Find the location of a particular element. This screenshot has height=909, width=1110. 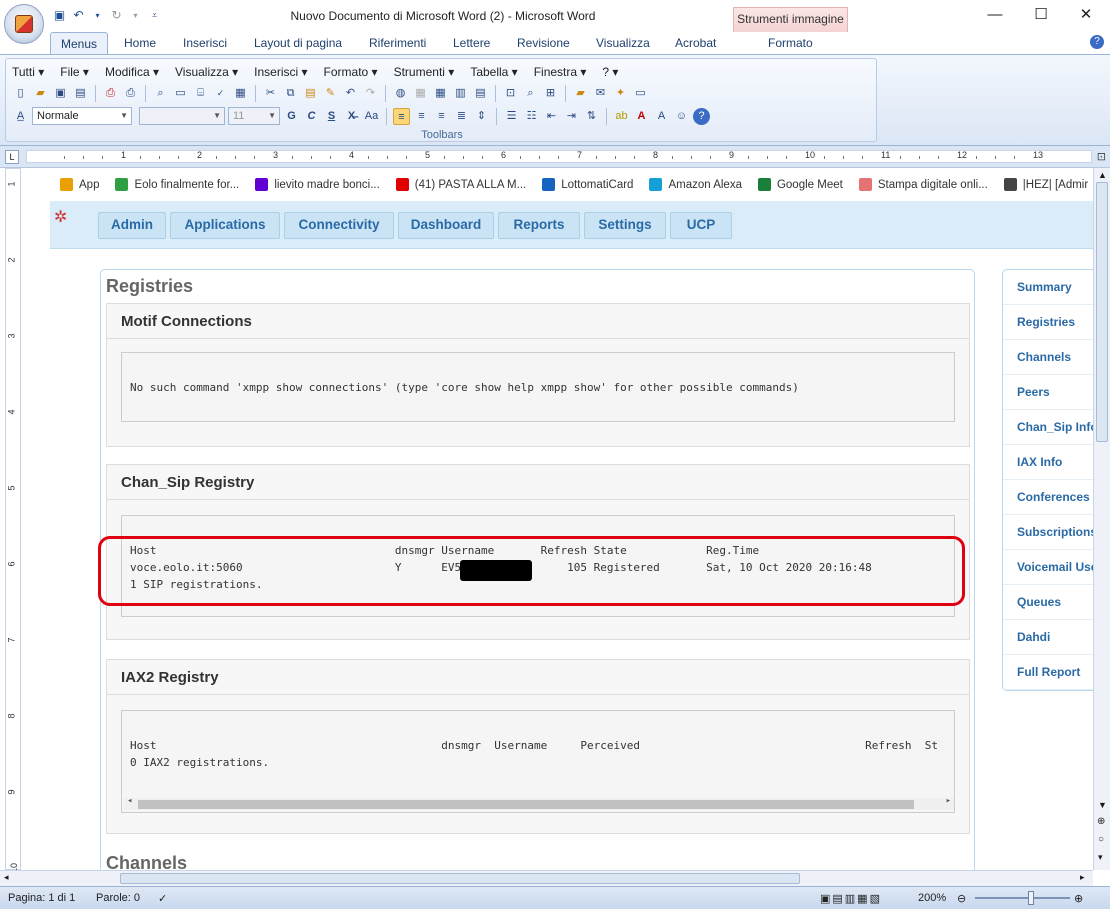

align-left-icon: ≡ is located at coordinates (401, 116).